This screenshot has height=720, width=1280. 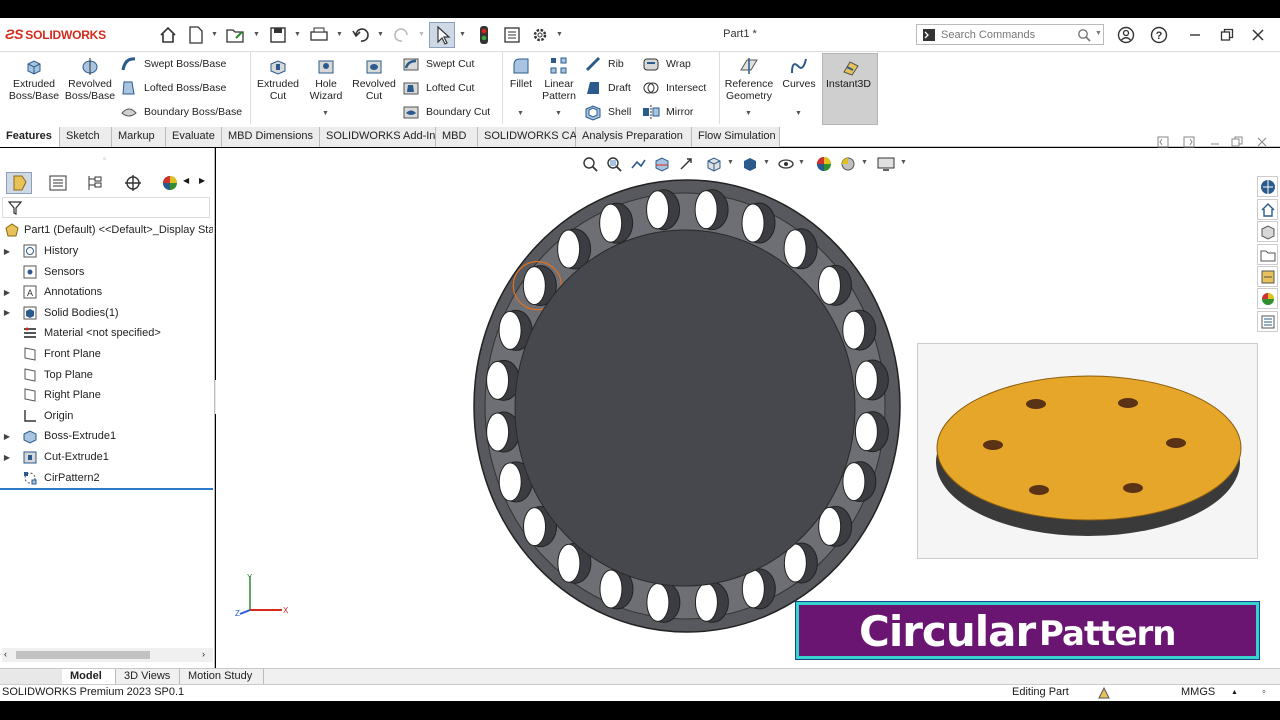 What do you see at coordinates (236, 35) in the screenshot?
I see `open-folder-icon` at bounding box center [236, 35].